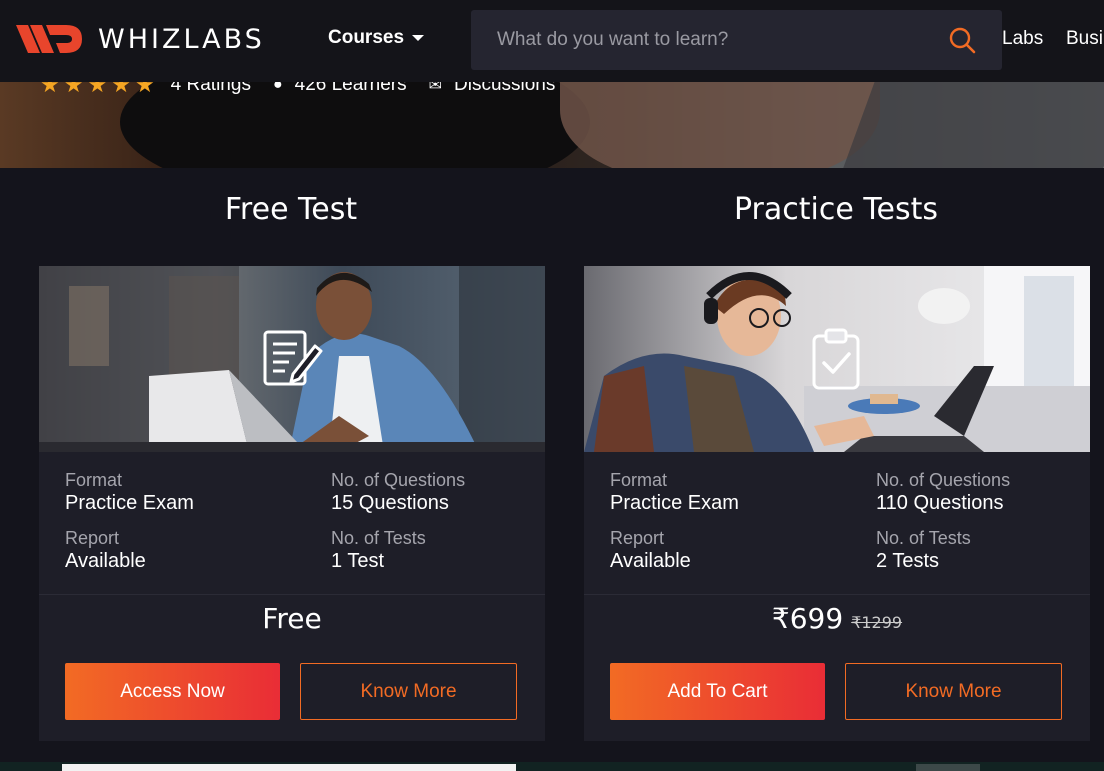 This screenshot has width=1104, height=771. What do you see at coordinates (907, 561) in the screenshot?
I see `tests-value: 2 Tests` at bounding box center [907, 561].